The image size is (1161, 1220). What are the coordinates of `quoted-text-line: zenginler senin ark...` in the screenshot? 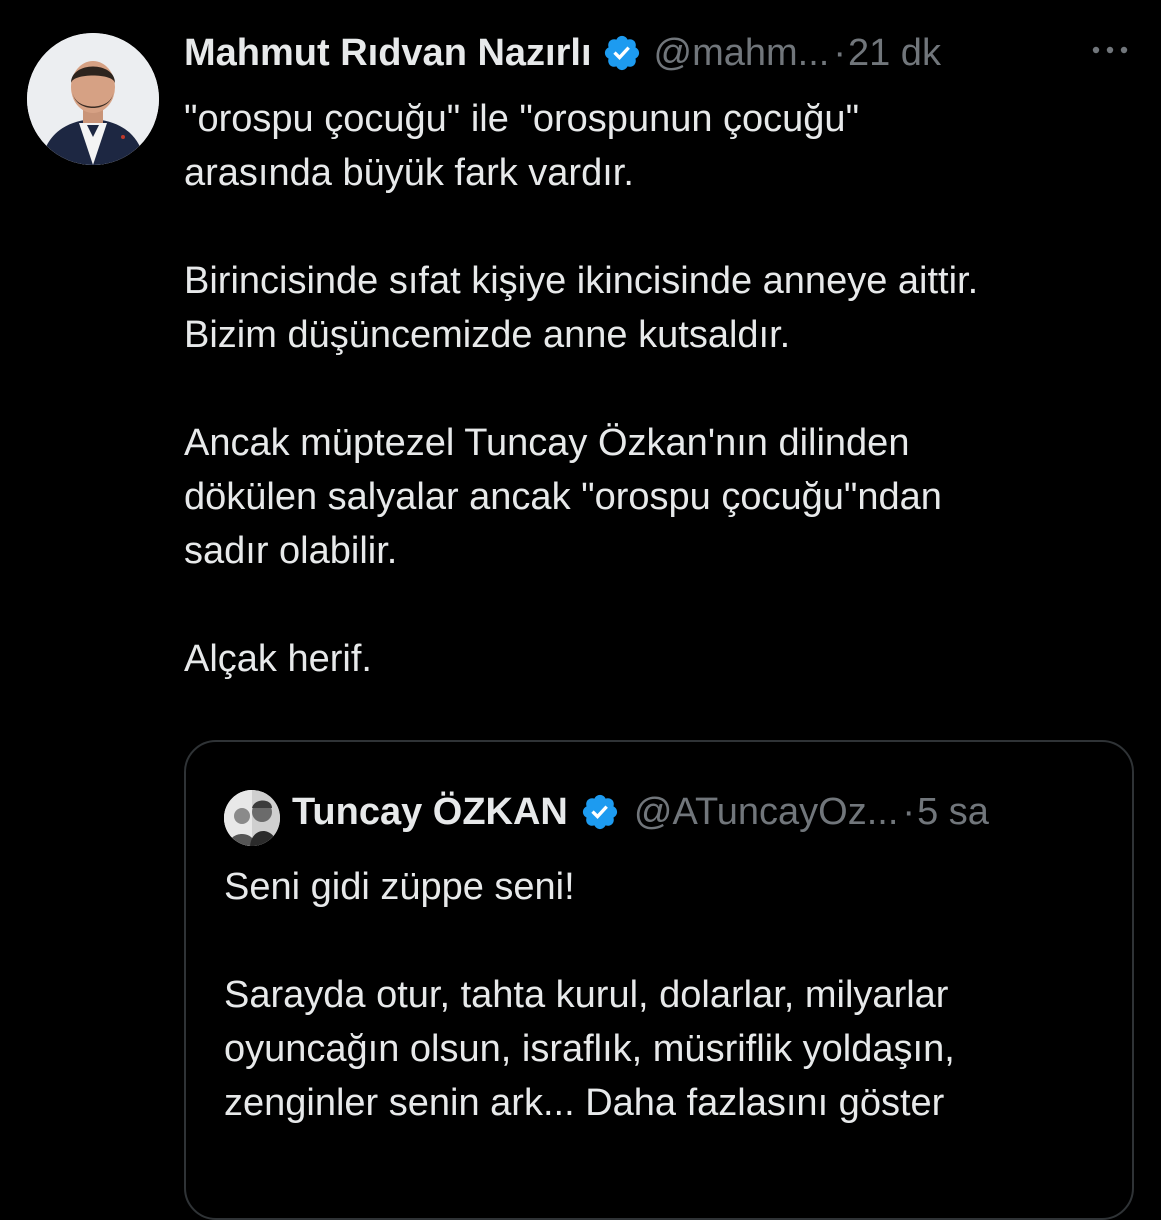 It's located at (399, 1103).